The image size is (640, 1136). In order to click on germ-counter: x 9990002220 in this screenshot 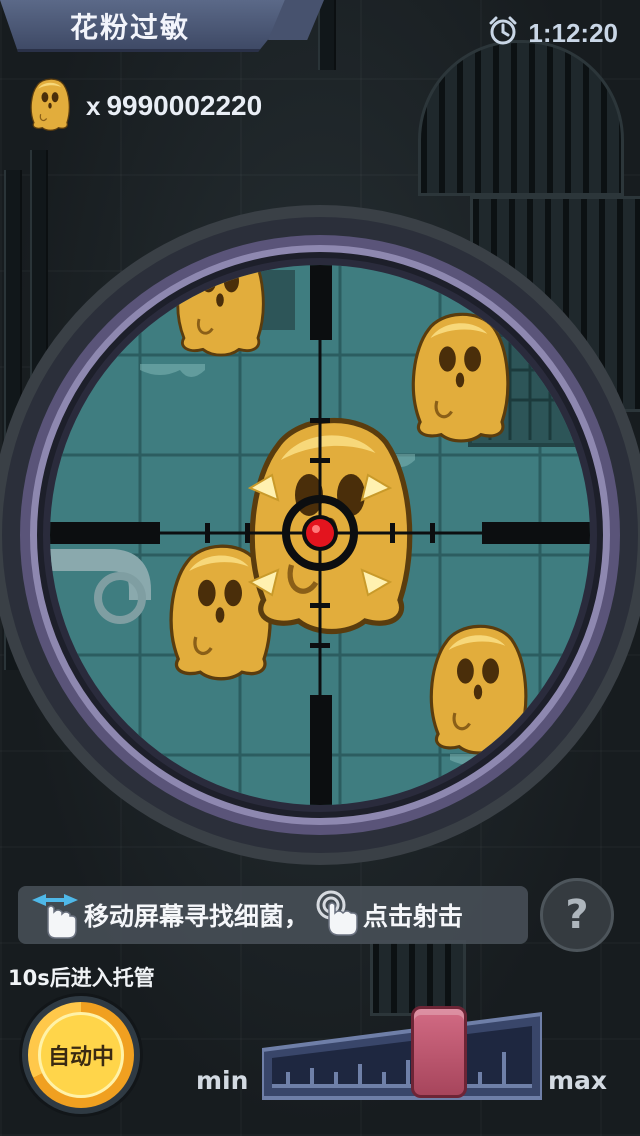, I will do `click(143, 106)`.